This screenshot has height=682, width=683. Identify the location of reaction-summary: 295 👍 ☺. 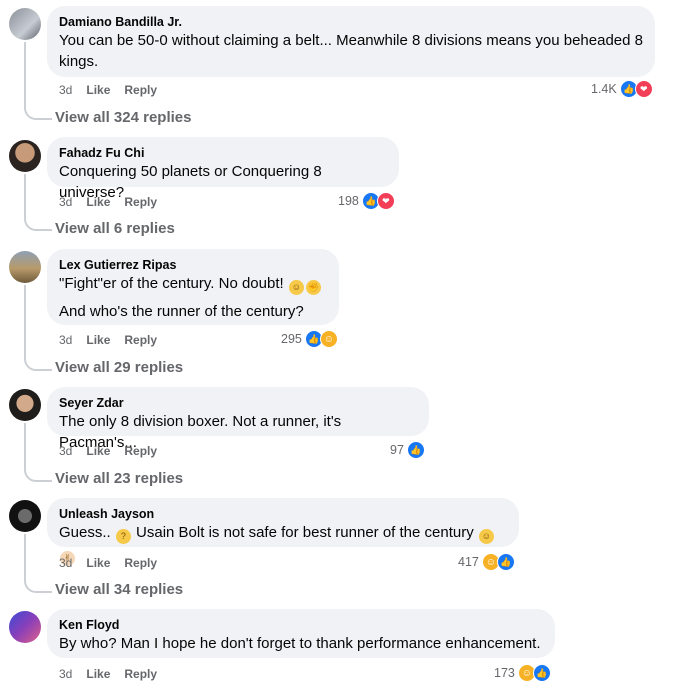
(309, 339).